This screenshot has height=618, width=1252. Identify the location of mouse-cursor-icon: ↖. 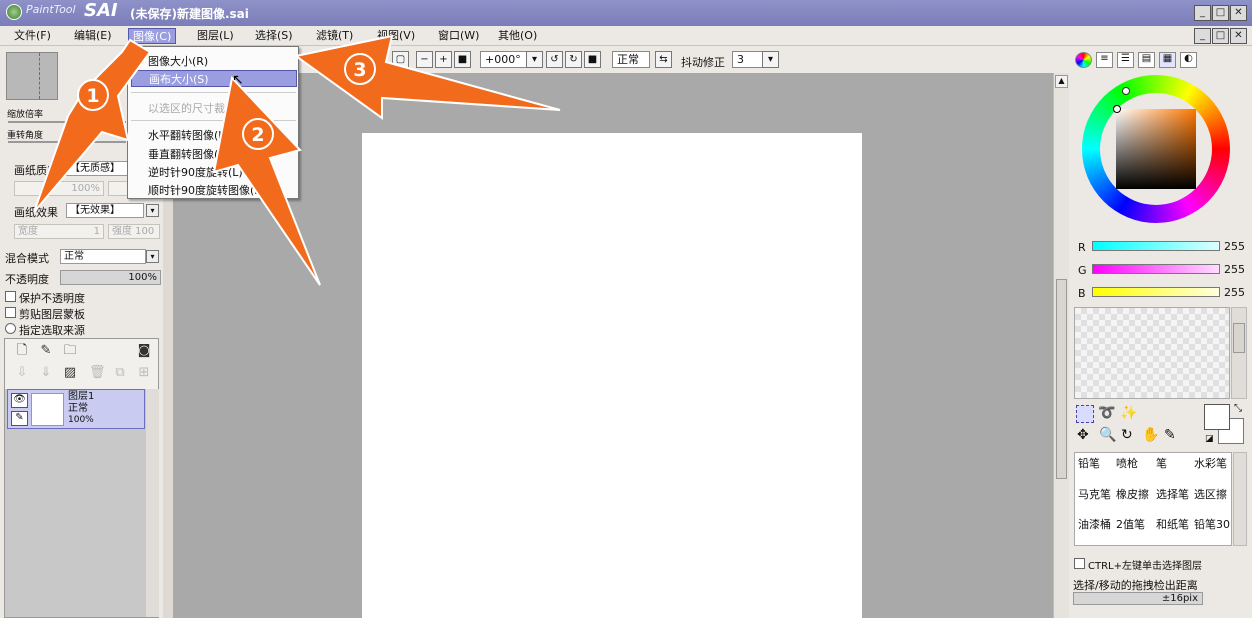
(238, 80).